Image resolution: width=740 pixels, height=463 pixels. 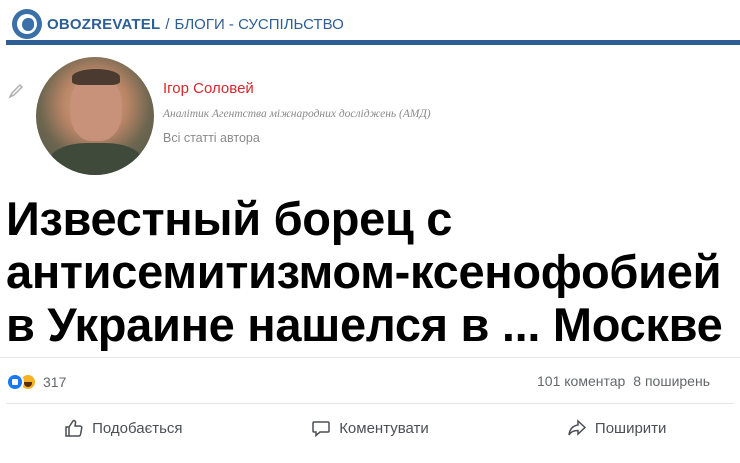 I want to click on engagement-stats: 101 коментар 8 поширень, so click(x=623, y=381).